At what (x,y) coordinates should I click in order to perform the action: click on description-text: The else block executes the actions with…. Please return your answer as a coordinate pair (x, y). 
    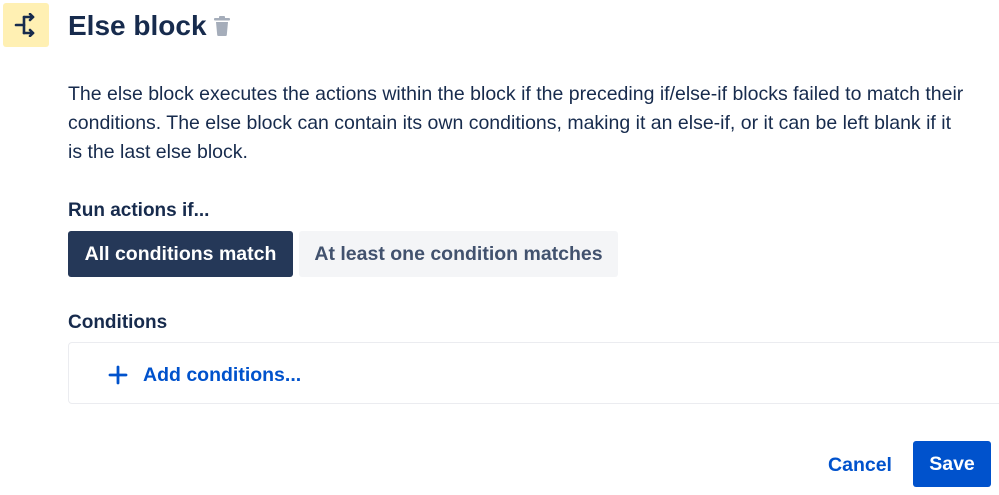
    Looking at the image, I should click on (516, 123).